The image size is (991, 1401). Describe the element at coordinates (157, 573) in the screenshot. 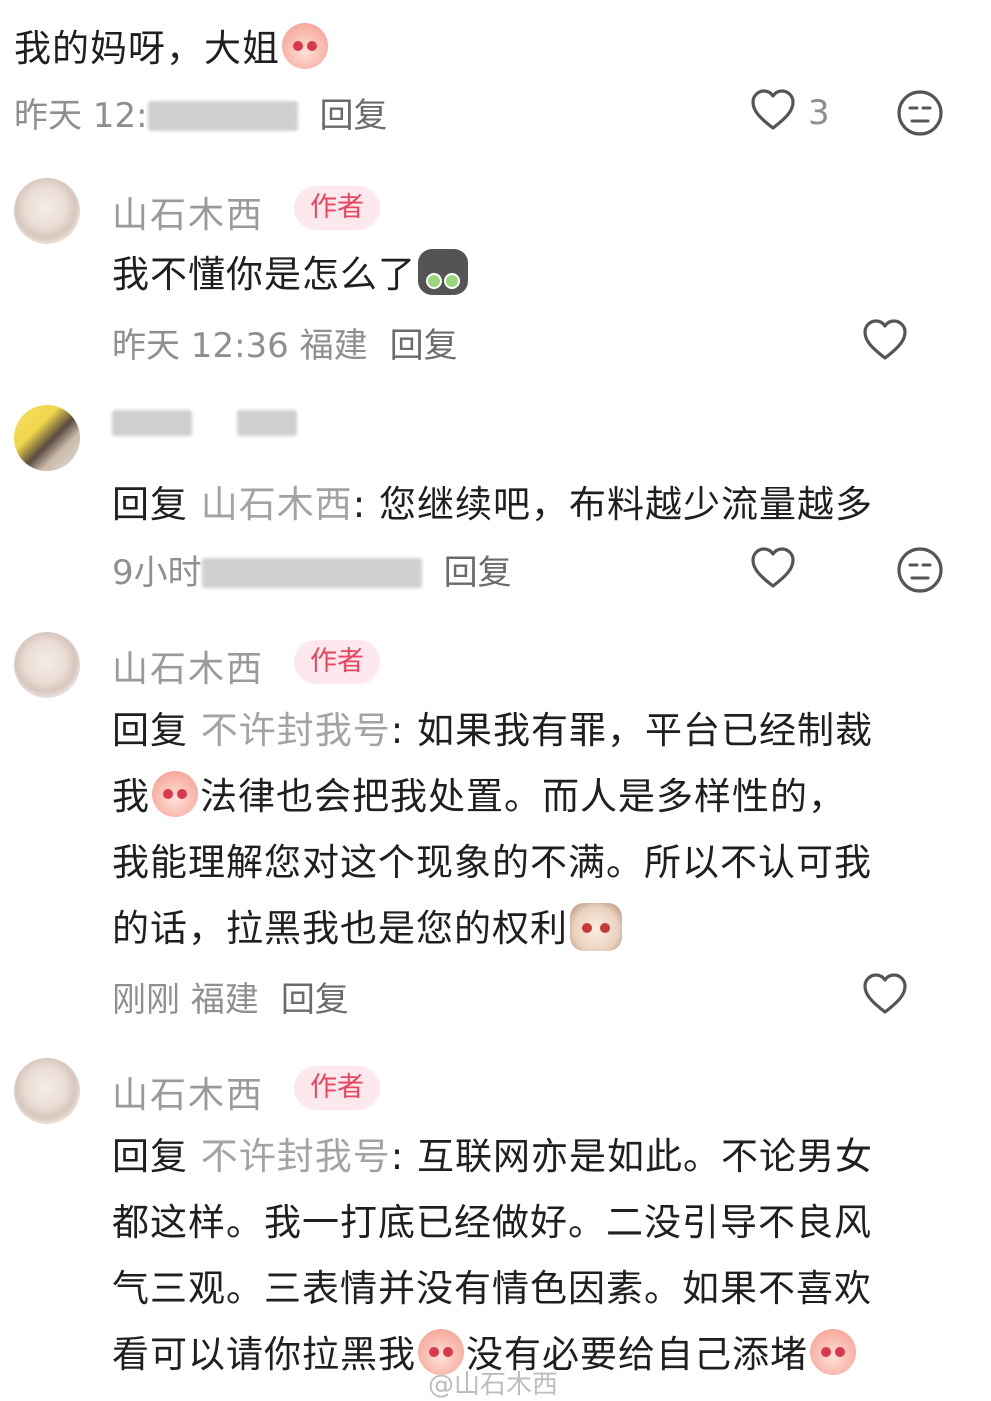

I see `timestamp: 9小时` at that location.